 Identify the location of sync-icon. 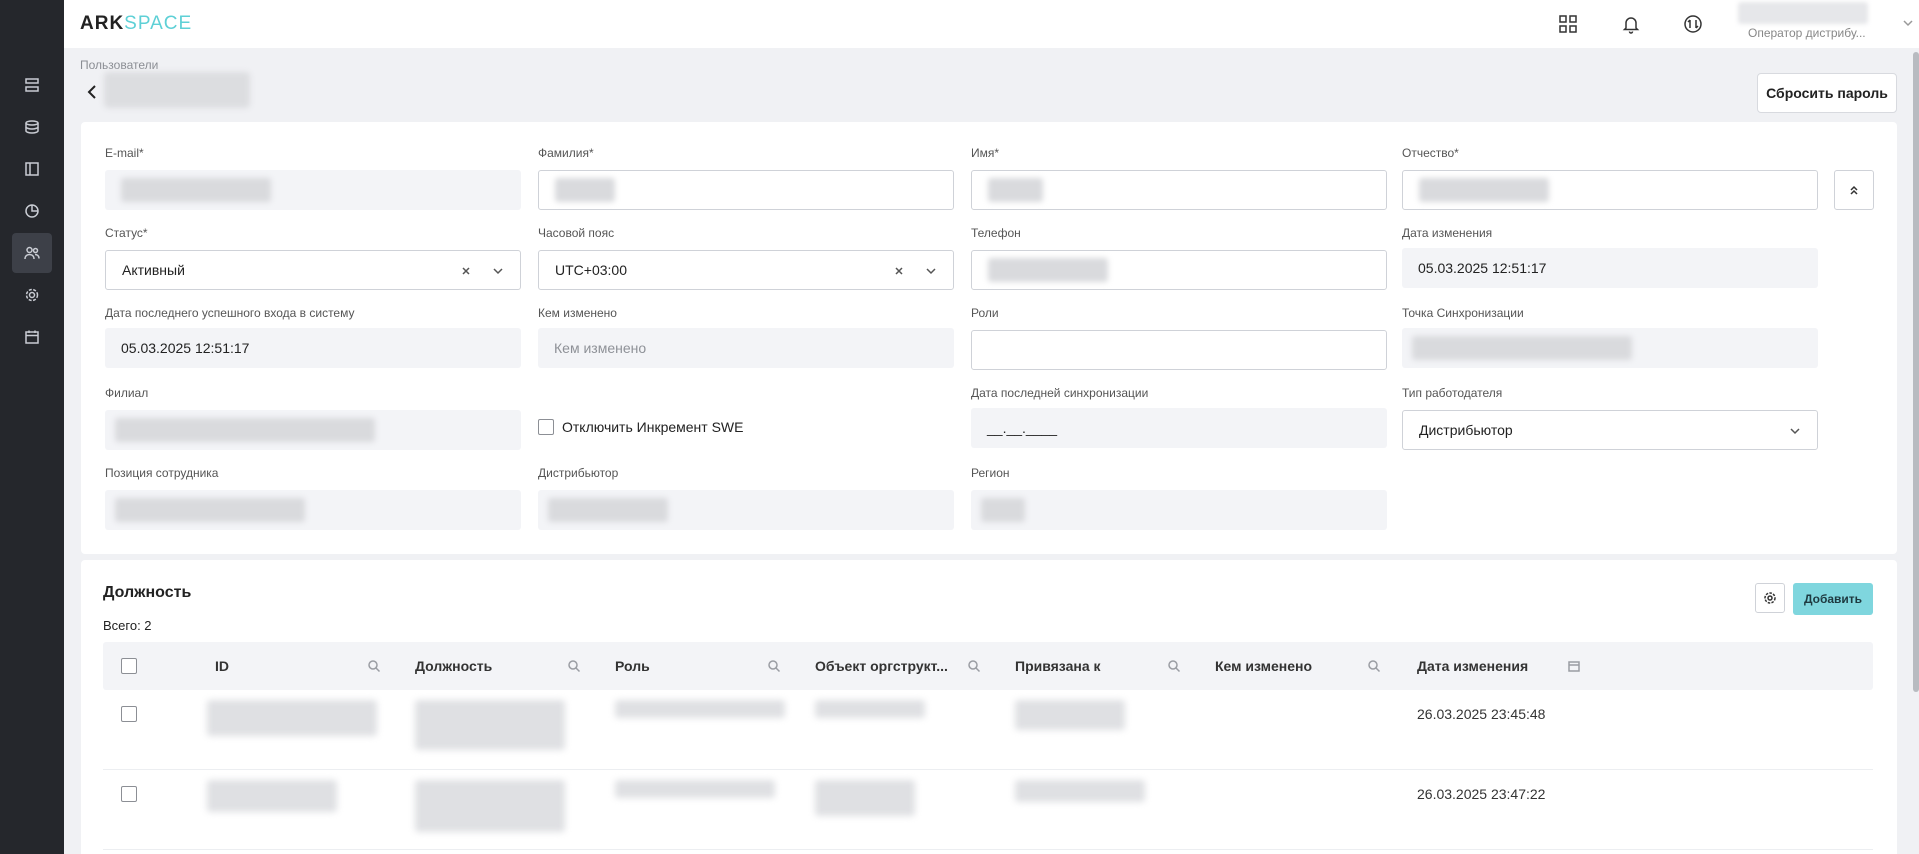
(1693, 24).